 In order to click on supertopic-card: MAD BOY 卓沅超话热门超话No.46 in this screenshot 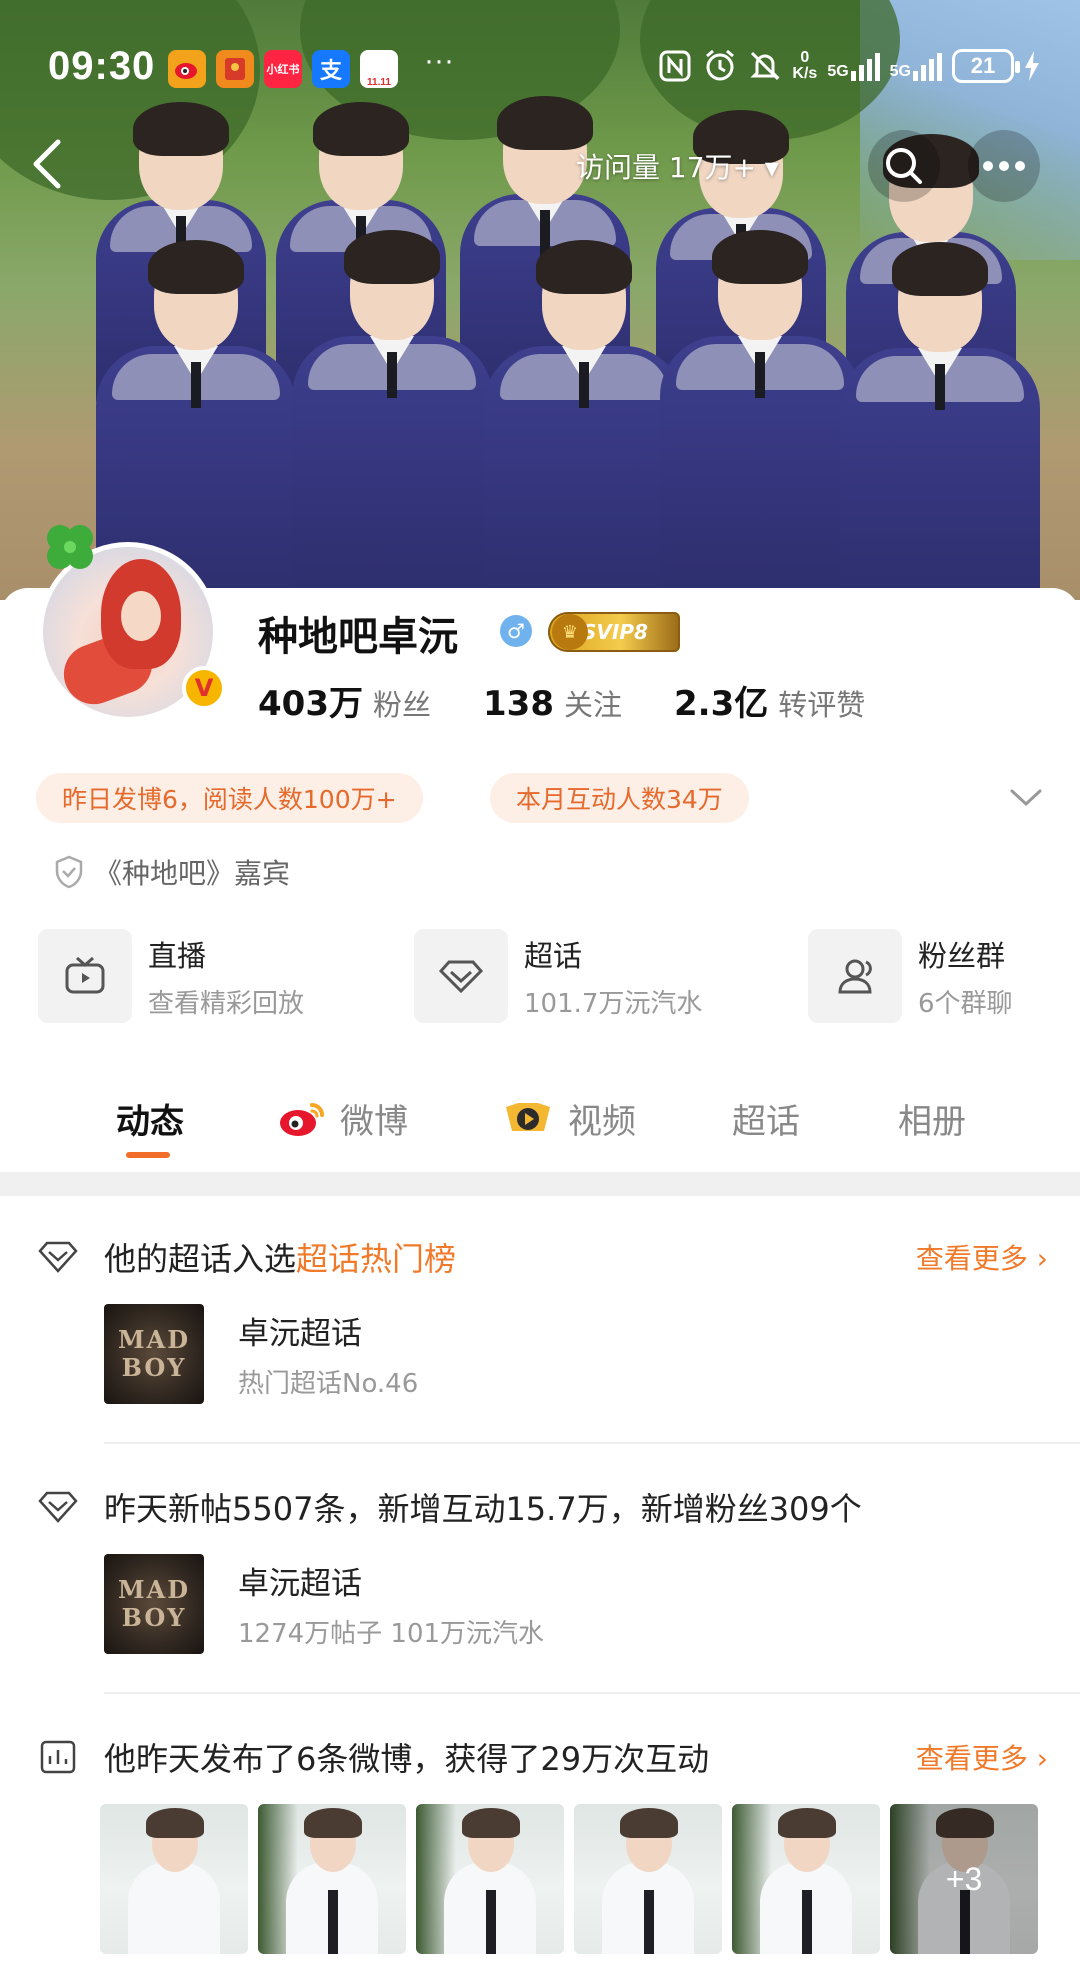, I will do `click(261, 1354)`.